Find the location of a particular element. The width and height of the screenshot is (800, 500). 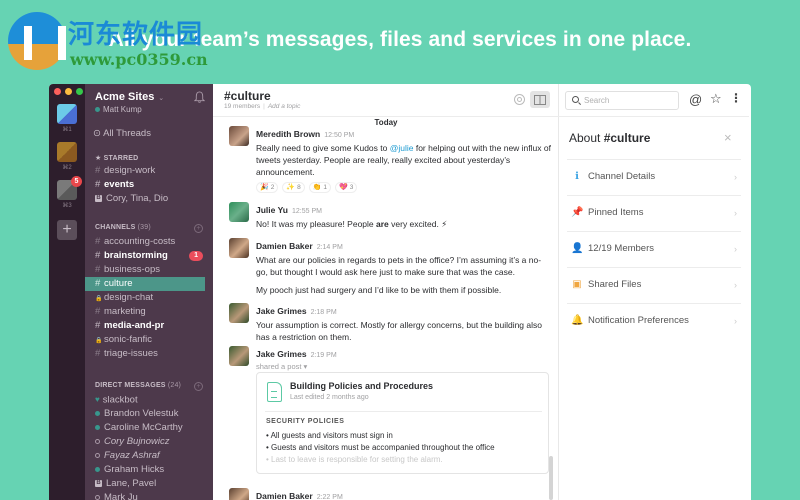

add-dm-icon: + is located at coordinates (198, 386).